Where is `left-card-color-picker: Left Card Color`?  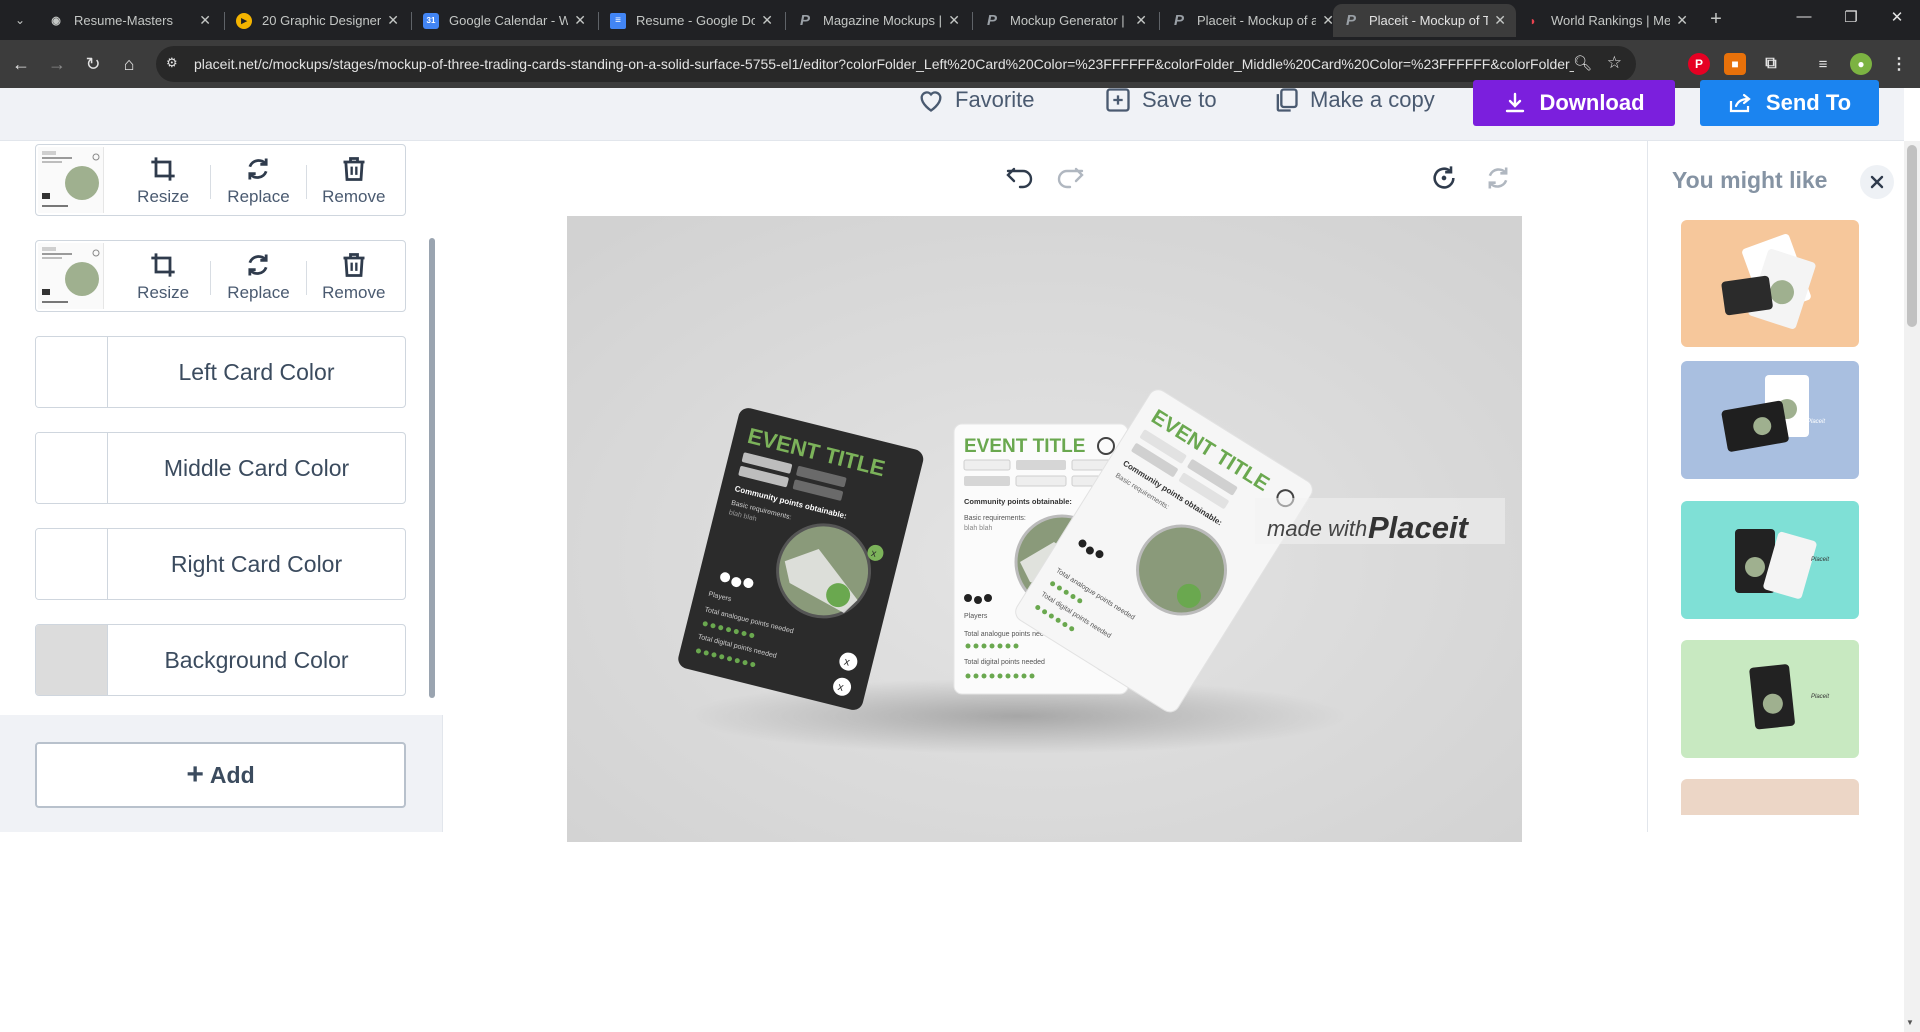
left-card-color-picker: Left Card Color is located at coordinates (220, 372).